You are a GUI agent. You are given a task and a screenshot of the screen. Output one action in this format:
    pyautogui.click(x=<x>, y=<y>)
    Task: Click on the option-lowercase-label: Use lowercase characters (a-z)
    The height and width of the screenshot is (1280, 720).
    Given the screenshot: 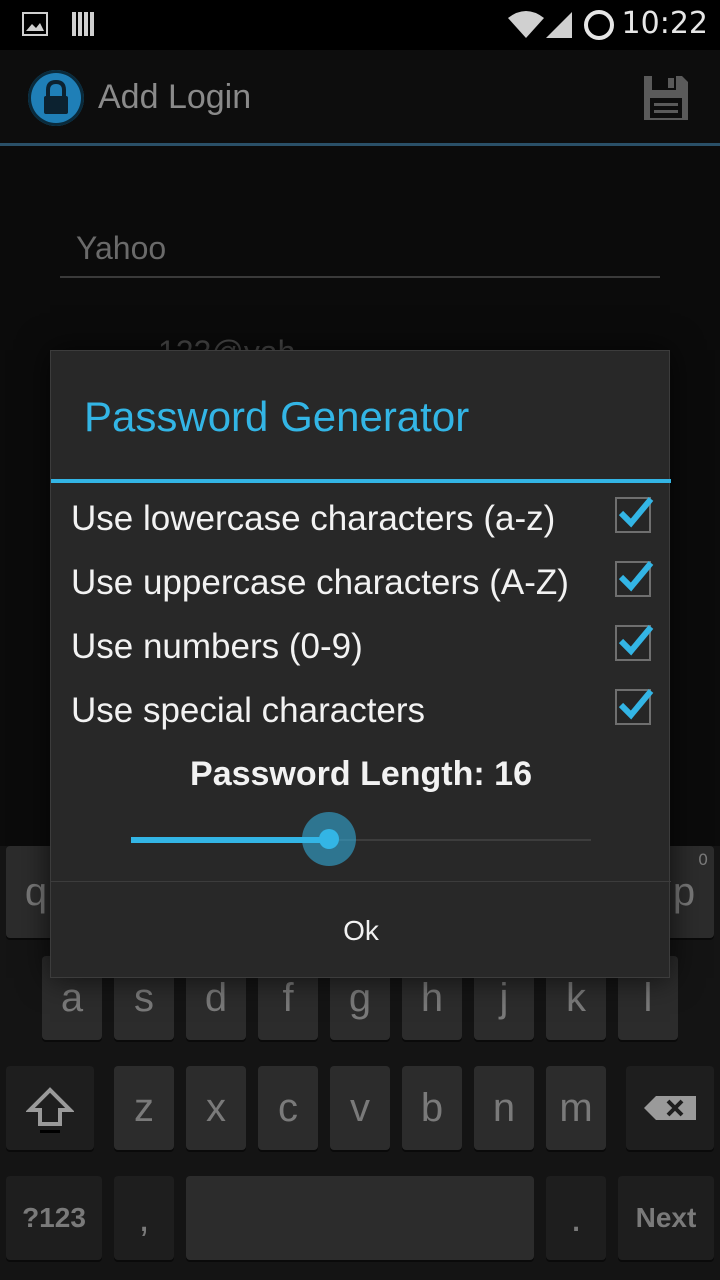 What is the action you would take?
    pyautogui.click(x=313, y=518)
    